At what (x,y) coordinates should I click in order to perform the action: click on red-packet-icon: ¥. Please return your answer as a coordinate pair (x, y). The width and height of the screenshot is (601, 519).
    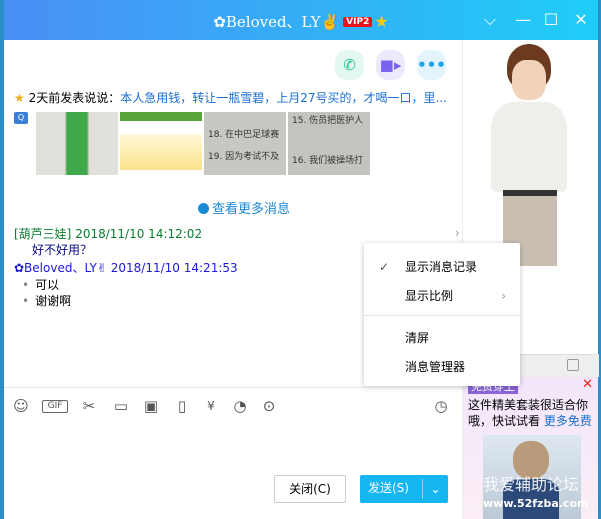
    Looking at the image, I should click on (211, 406).